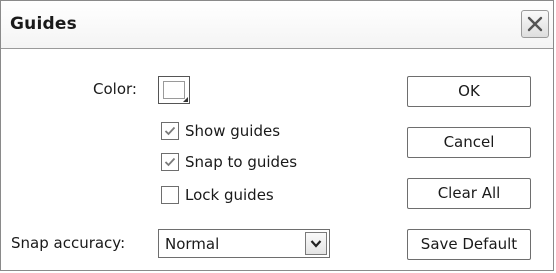 The height and width of the screenshot is (273, 556). I want to click on snap-to-guides-label: Snap to guides, so click(241, 162).